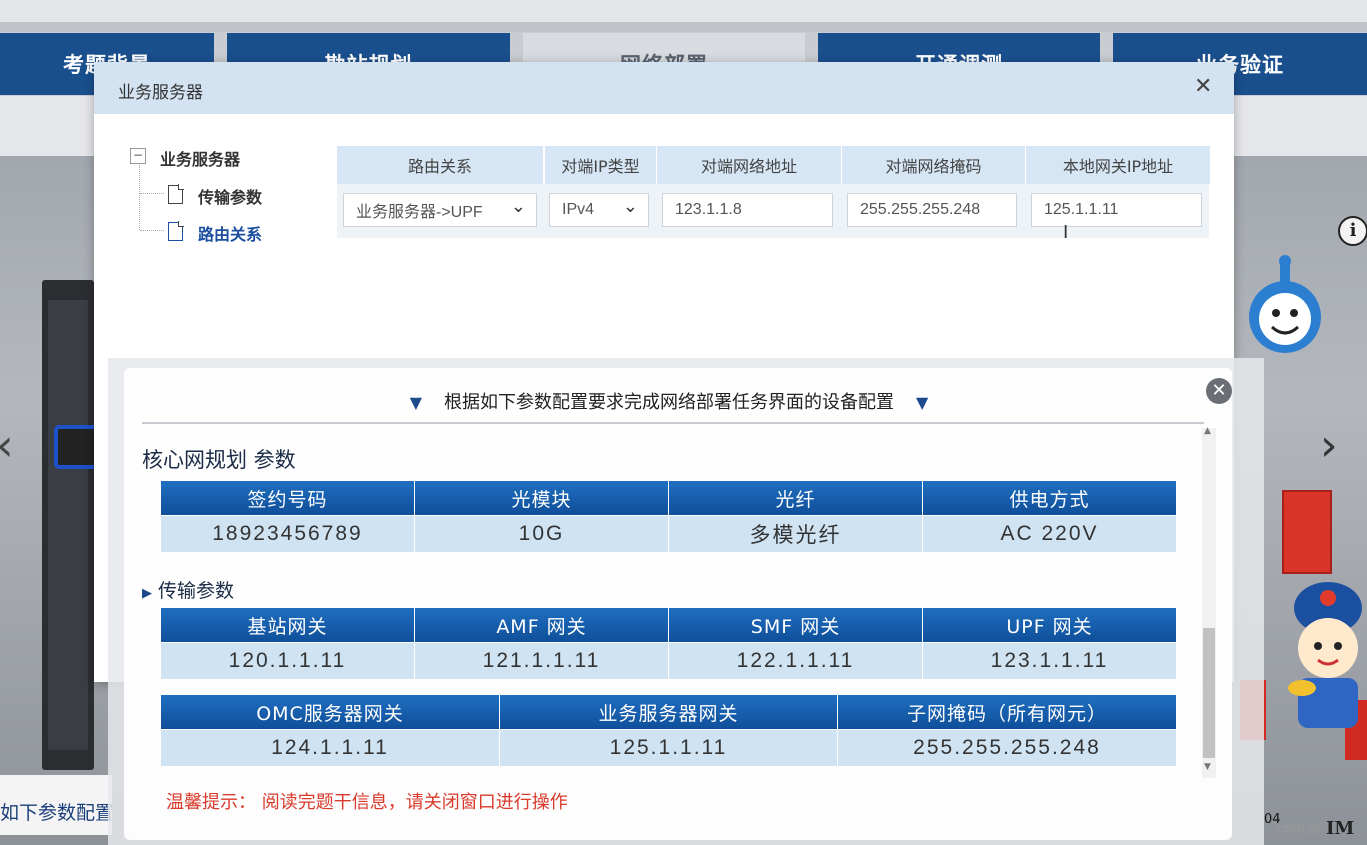  Describe the element at coordinates (287, 498) in the screenshot. I see `column-header: 签约号码` at that location.